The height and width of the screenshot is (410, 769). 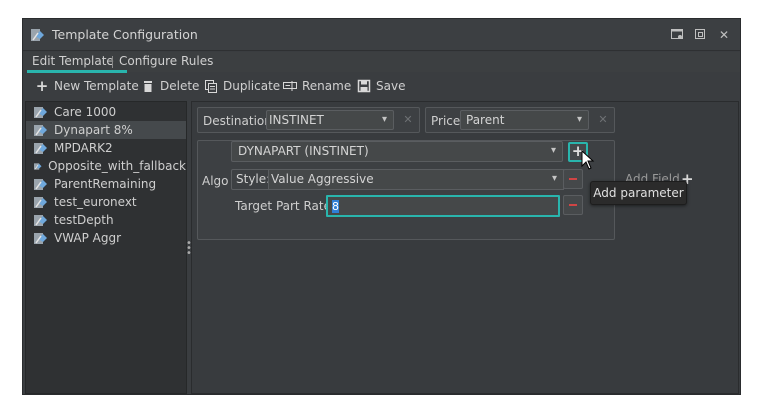 I want to click on tab-configure-rules: Configure Rules, so click(x=166, y=61).